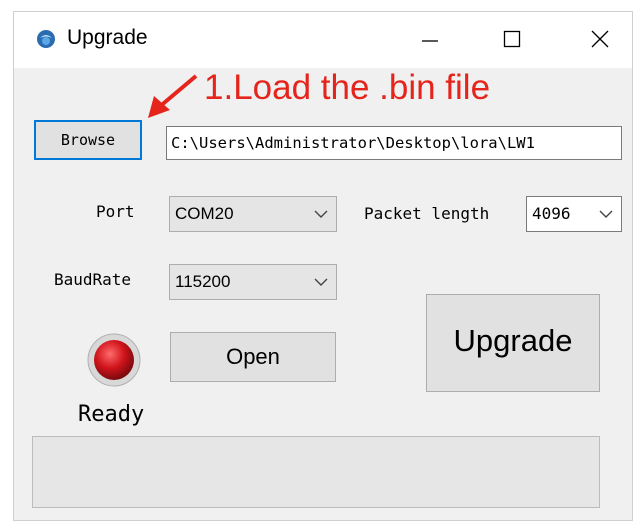 The width and height of the screenshot is (634, 522). What do you see at coordinates (253, 282) in the screenshot?
I see `baudrate-select: 115200` at bounding box center [253, 282].